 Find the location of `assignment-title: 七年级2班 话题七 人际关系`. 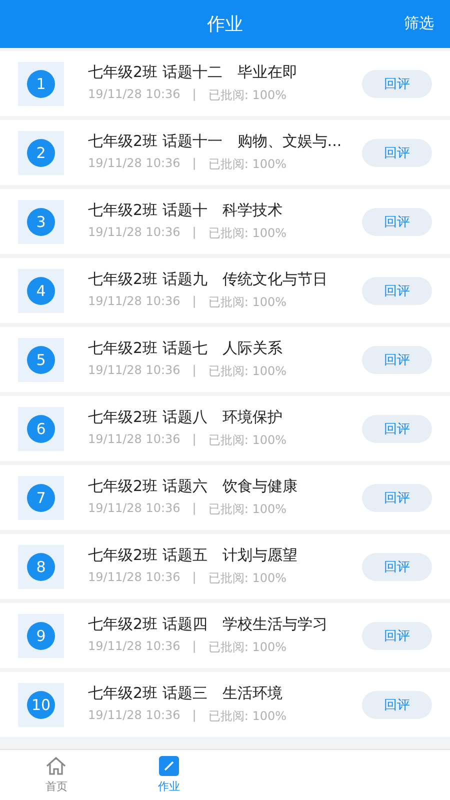

assignment-title: 七年级2班 话题七 人际关系 is located at coordinates (186, 348).